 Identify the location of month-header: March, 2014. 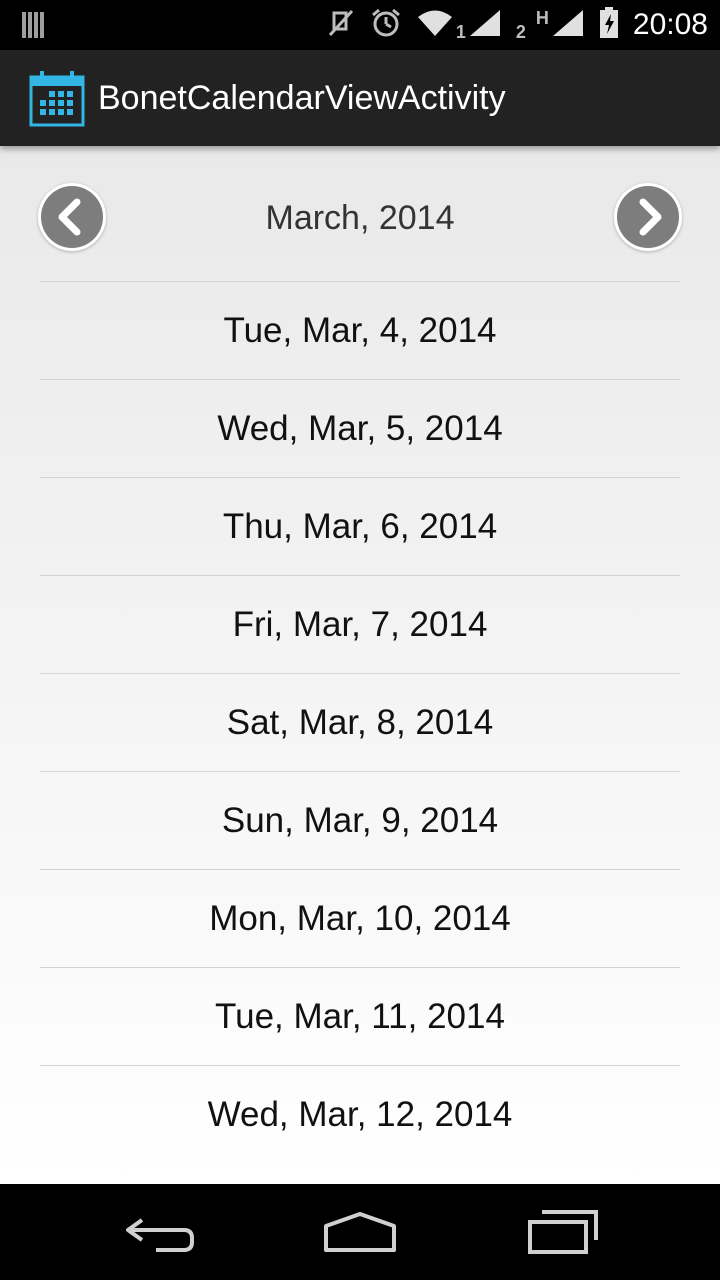
(360, 214).